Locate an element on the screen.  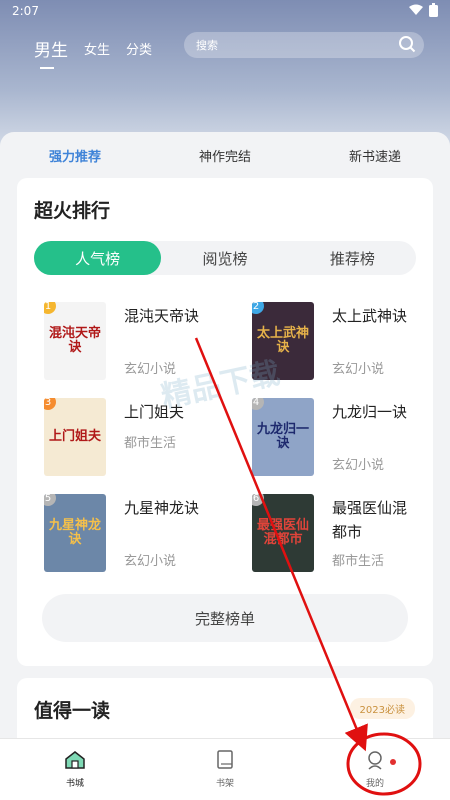
book-cover-text: 九龙归一诀 is located at coordinates (282, 436).